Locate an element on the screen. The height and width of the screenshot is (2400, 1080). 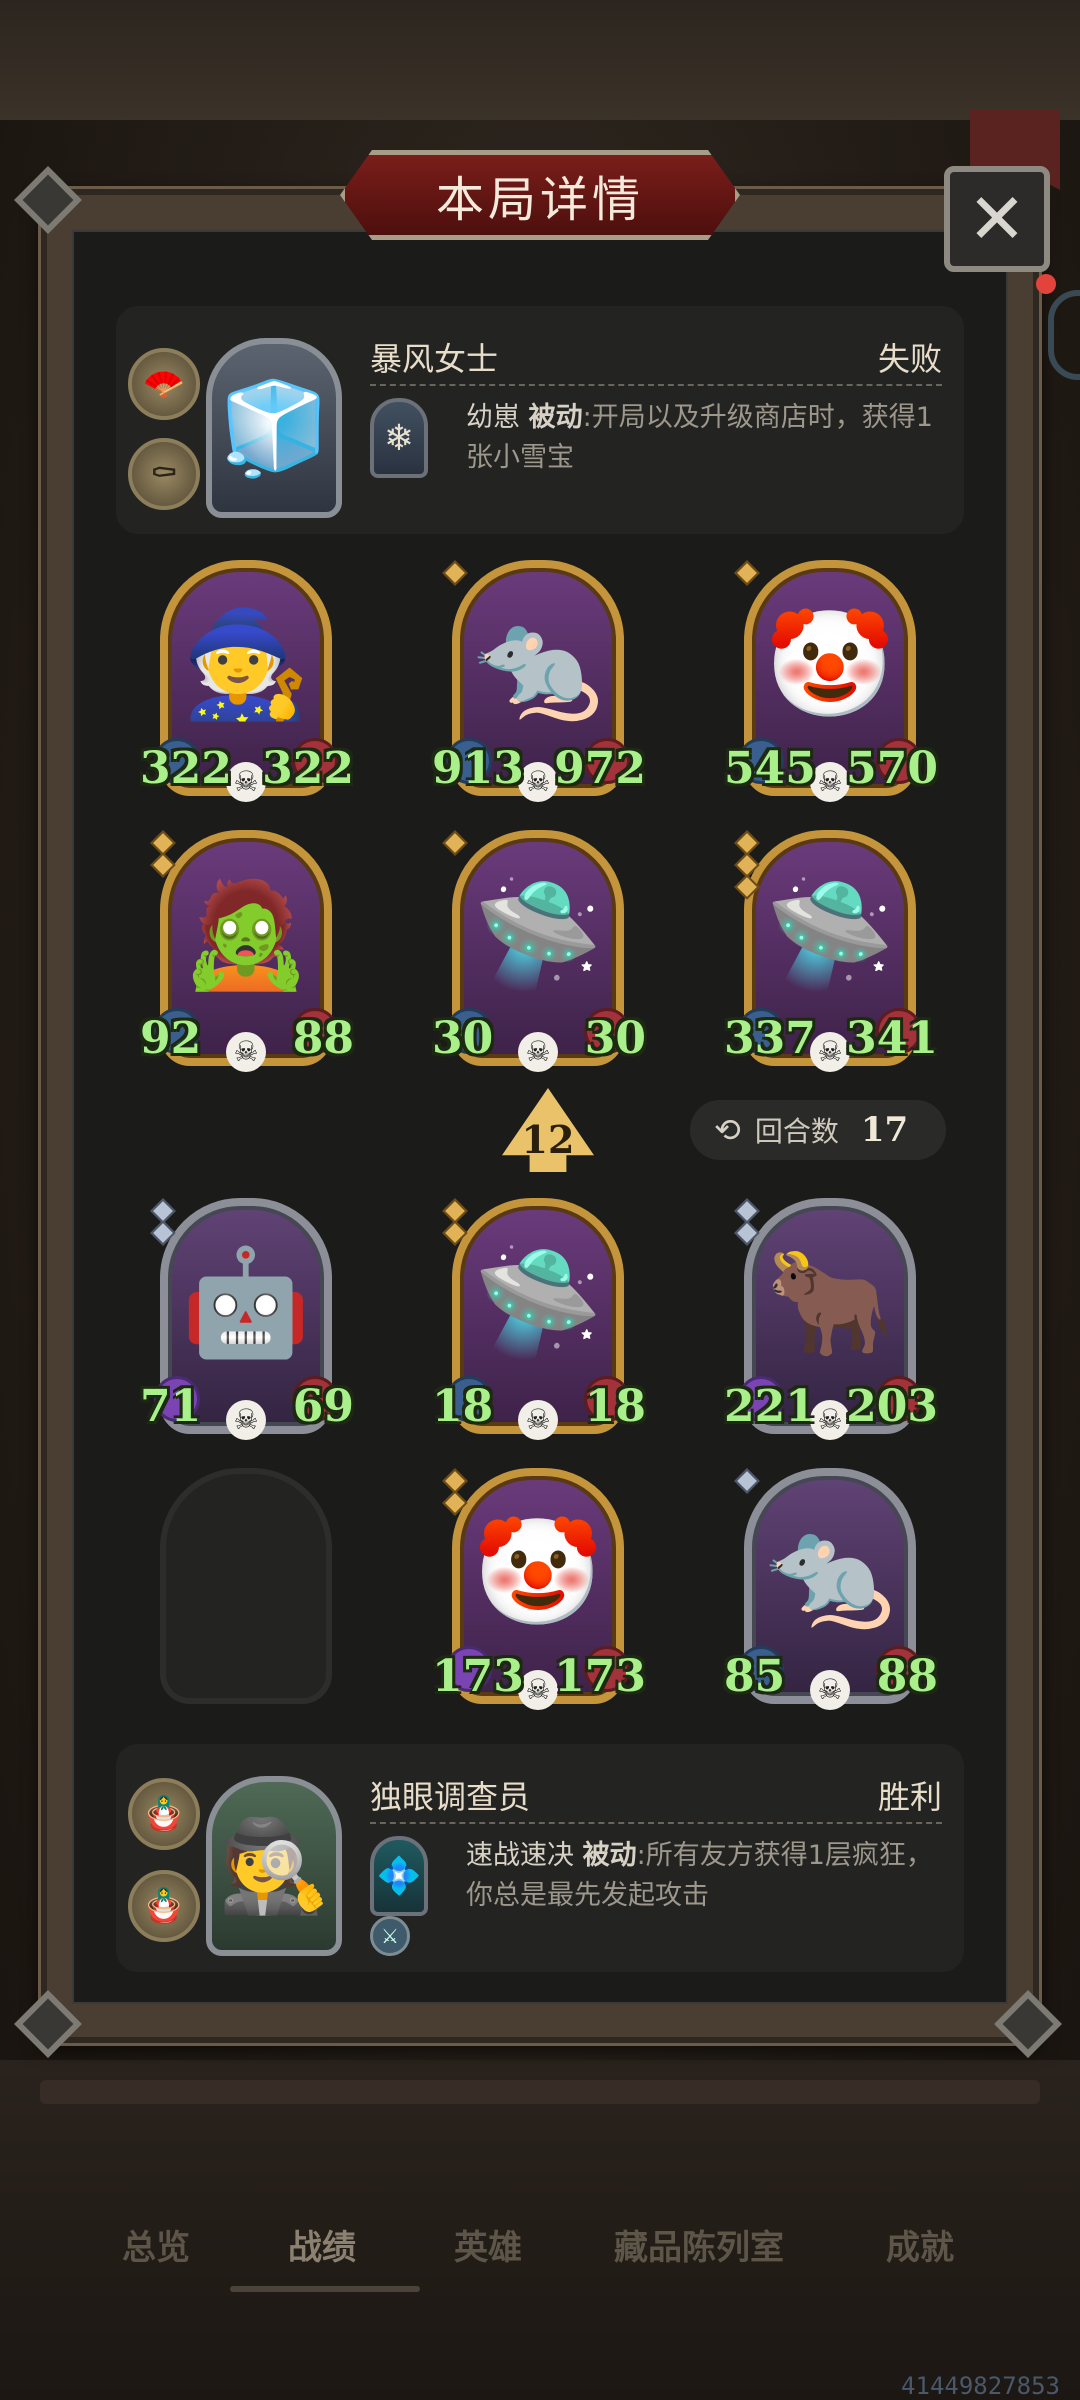
shelf-divider is located at coordinates (540, 2092).